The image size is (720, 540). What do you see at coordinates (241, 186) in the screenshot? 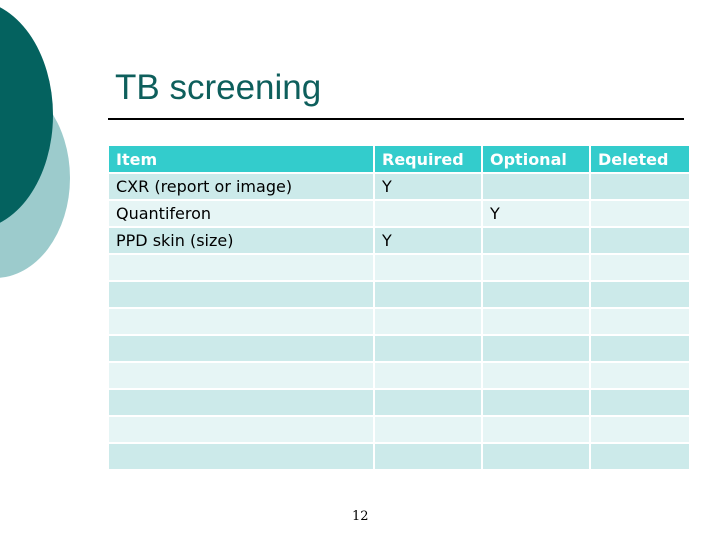
I see `cell-item: CXR (report or image)` at bounding box center [241, 186].